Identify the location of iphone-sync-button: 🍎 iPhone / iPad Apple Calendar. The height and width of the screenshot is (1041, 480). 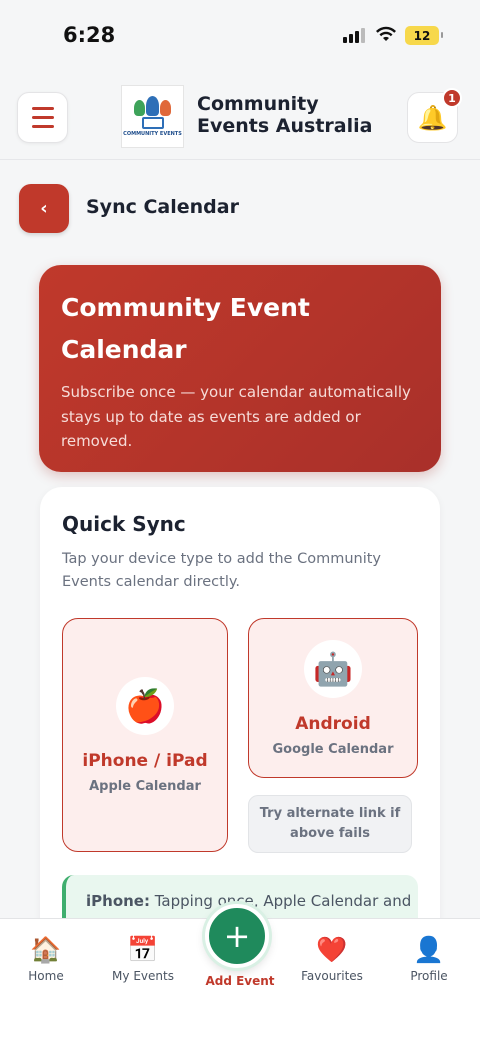
(145, 735).